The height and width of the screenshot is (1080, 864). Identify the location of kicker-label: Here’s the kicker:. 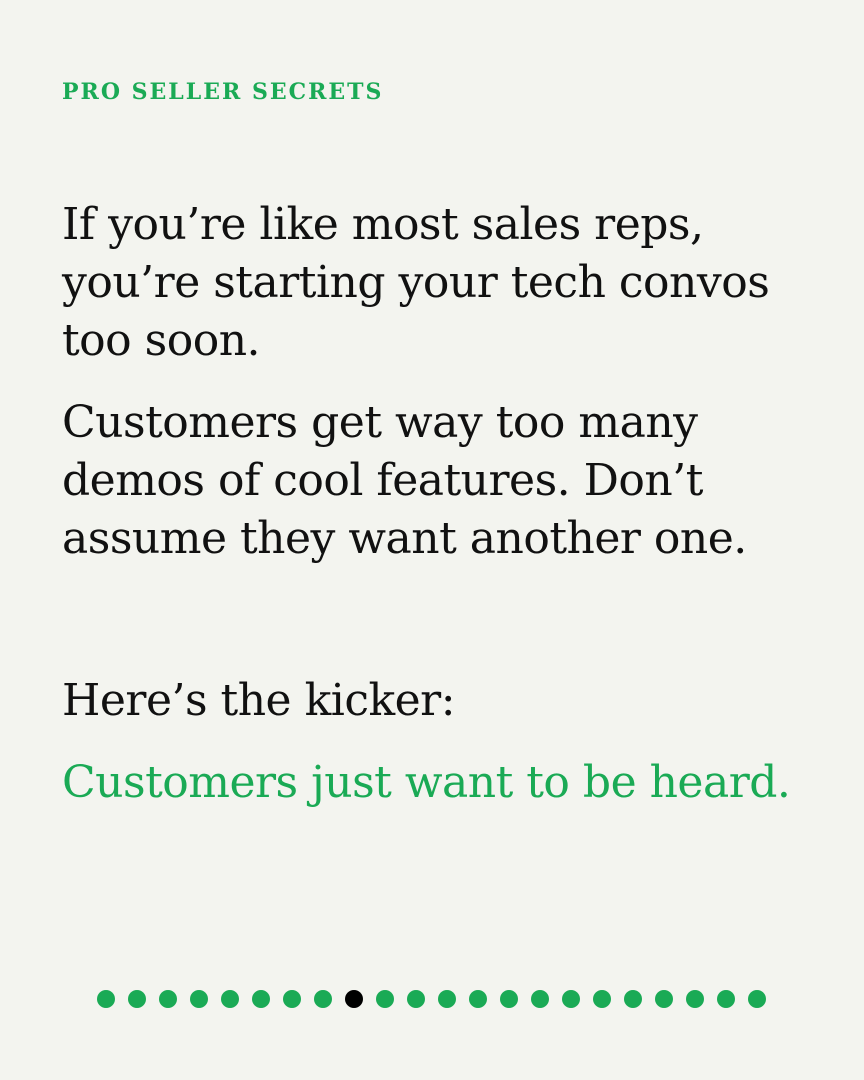
(259, 700).